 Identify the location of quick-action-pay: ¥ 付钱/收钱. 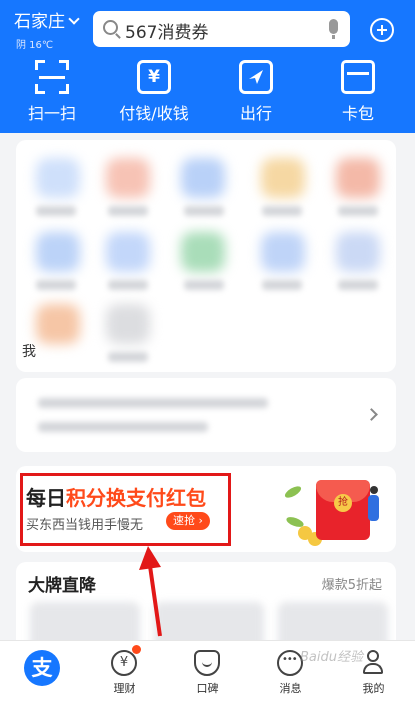
(154, 92).